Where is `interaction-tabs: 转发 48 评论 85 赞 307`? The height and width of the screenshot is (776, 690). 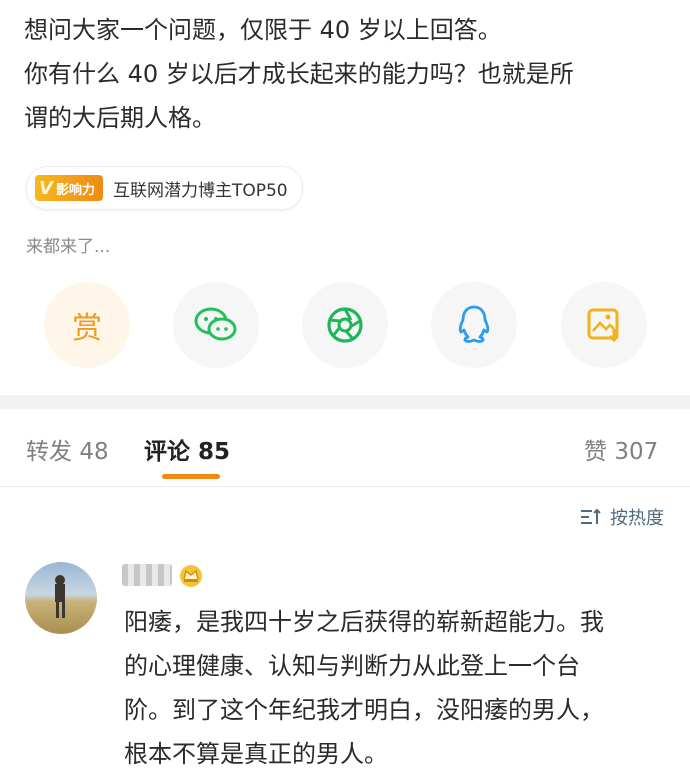
interaction-tabs: 转发 48 评论 85 赞 307 is located at coordinates (345, 448).